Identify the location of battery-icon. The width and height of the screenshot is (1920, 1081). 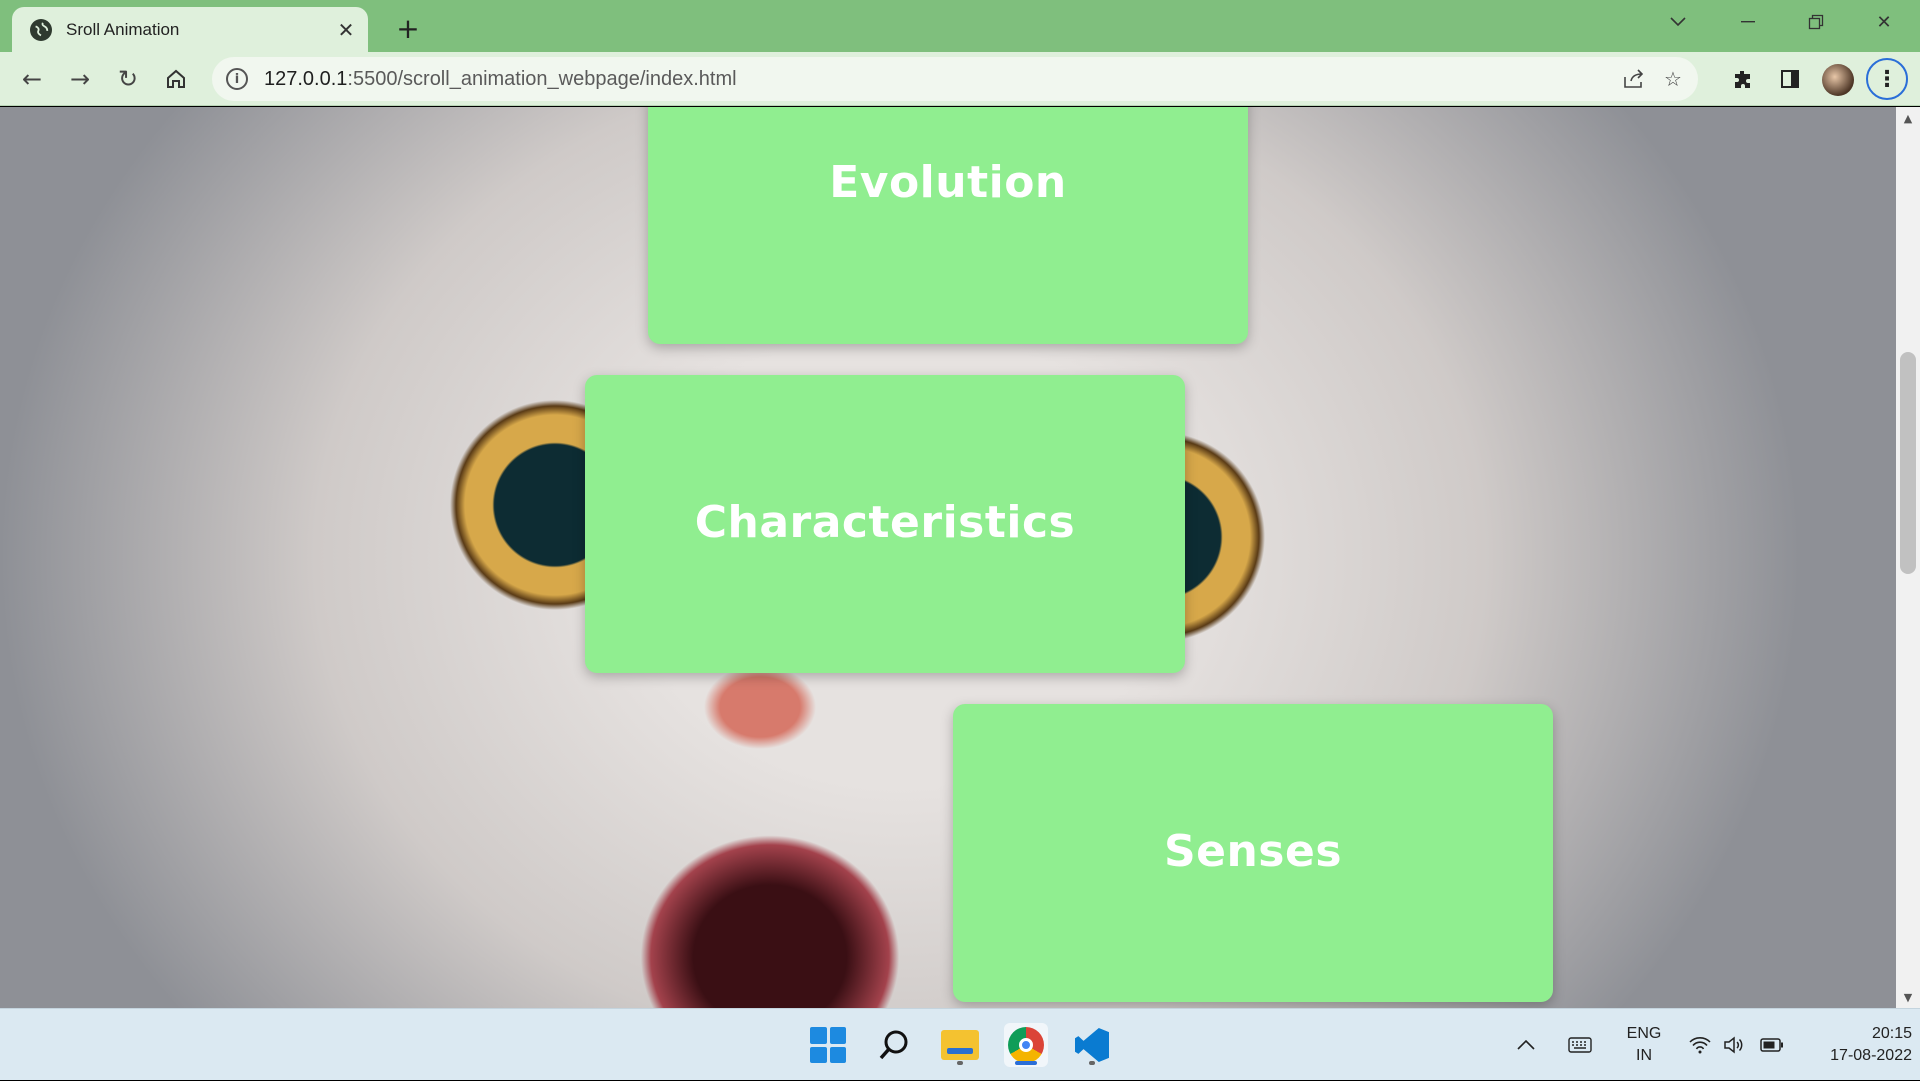
(1772, 1045).